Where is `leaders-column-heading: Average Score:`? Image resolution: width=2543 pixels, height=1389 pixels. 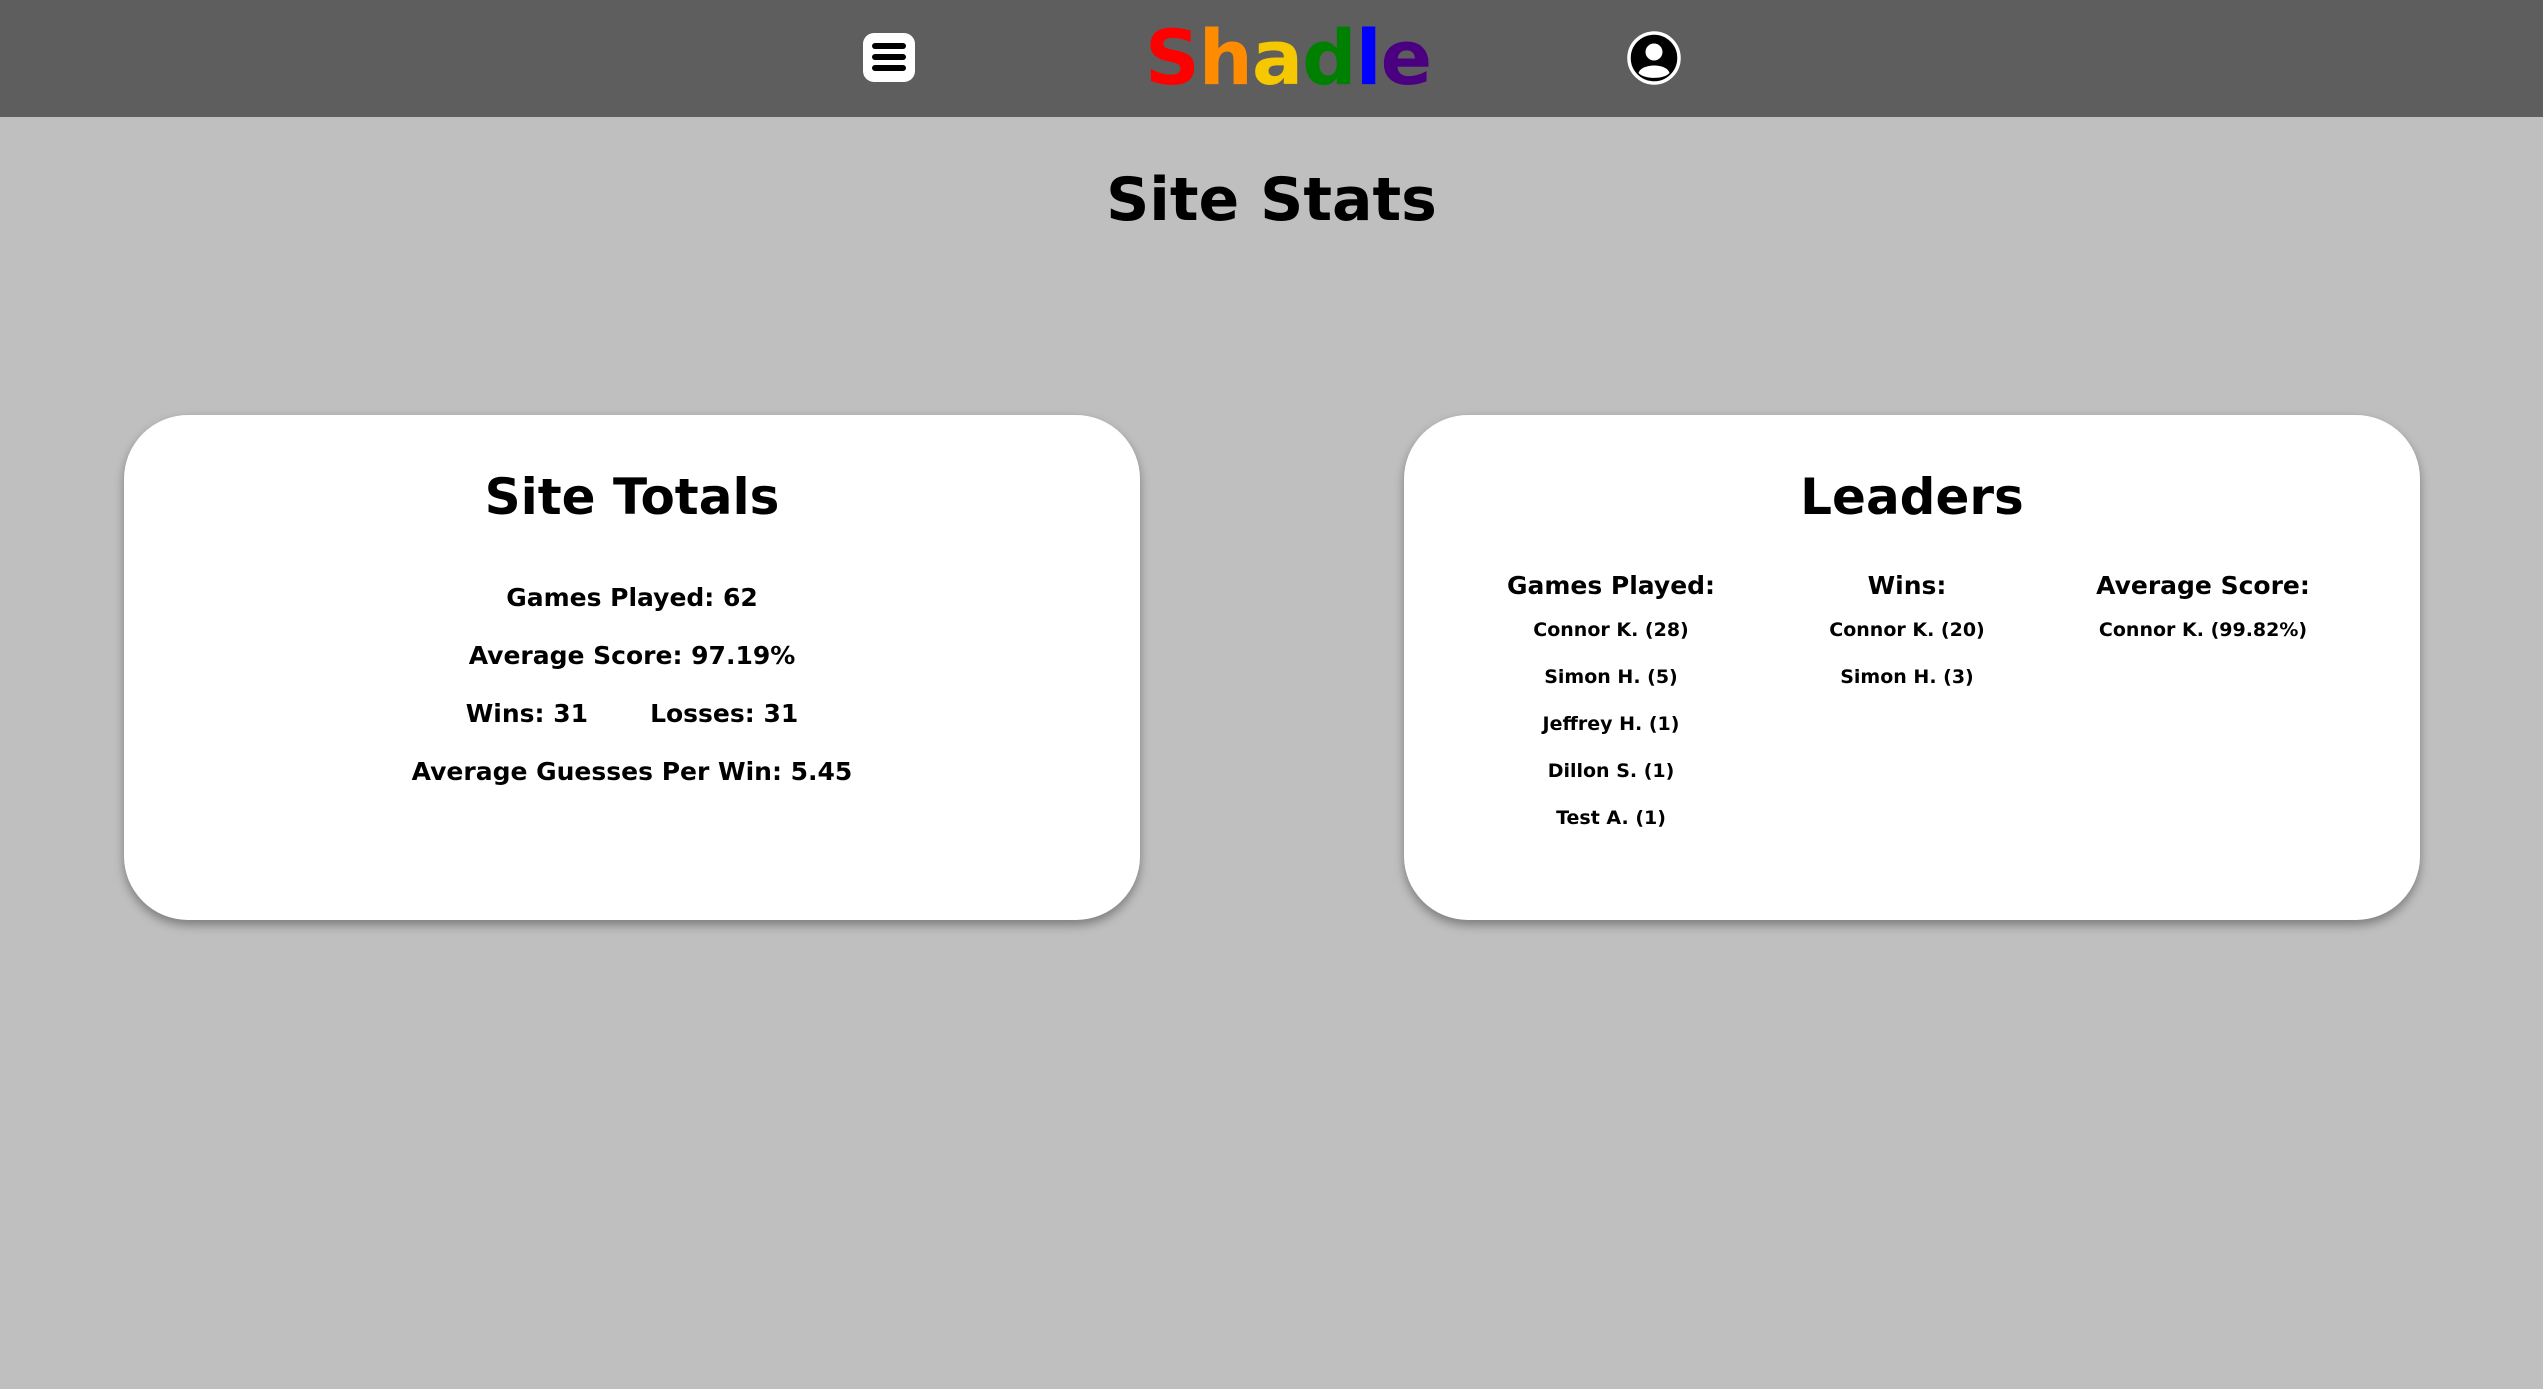 leaders-column-heading: Average Score: is located at coordinates (2203, 585).